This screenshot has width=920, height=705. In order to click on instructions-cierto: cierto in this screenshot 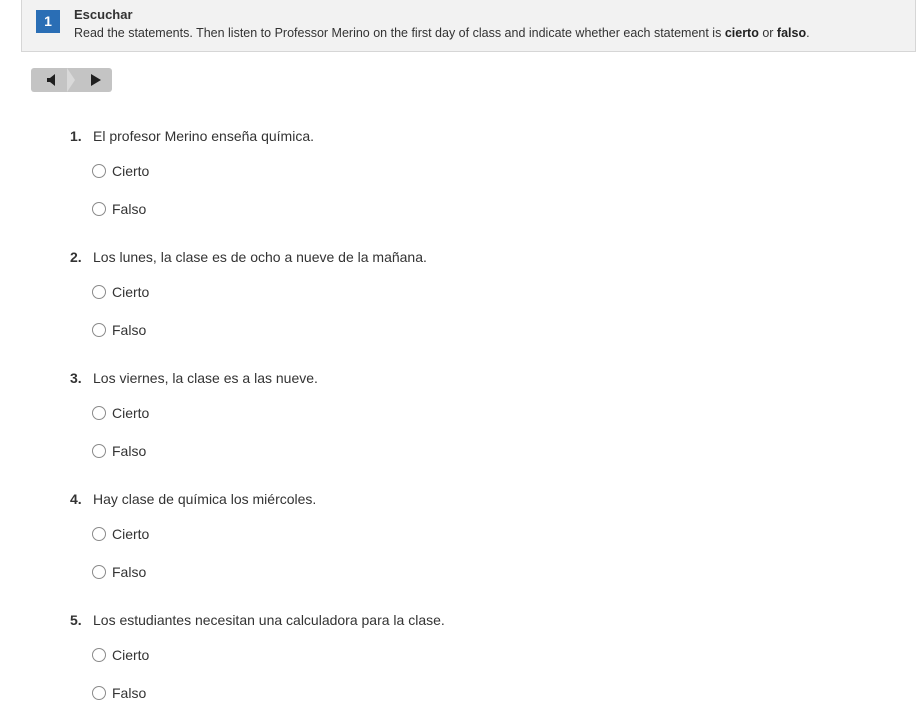, I will do `click(741, 33)`.